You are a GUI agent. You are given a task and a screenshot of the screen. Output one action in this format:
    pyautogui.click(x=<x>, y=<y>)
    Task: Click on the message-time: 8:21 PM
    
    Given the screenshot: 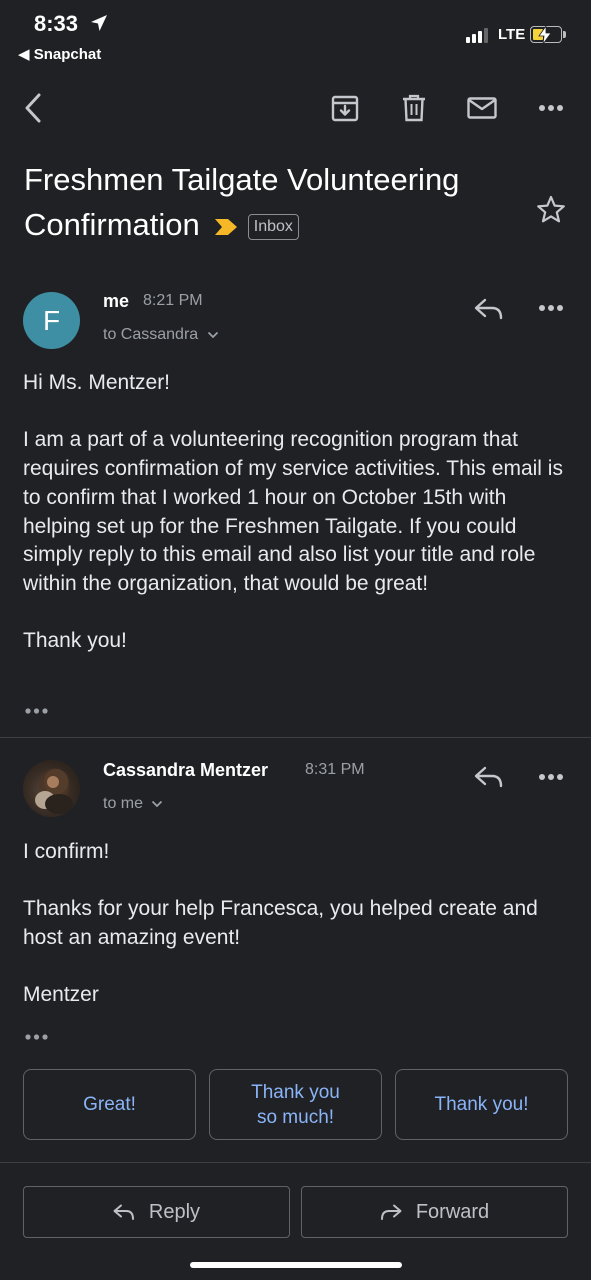 What is the action you would take?
    pyautogui.click(x=173, y=300)
    